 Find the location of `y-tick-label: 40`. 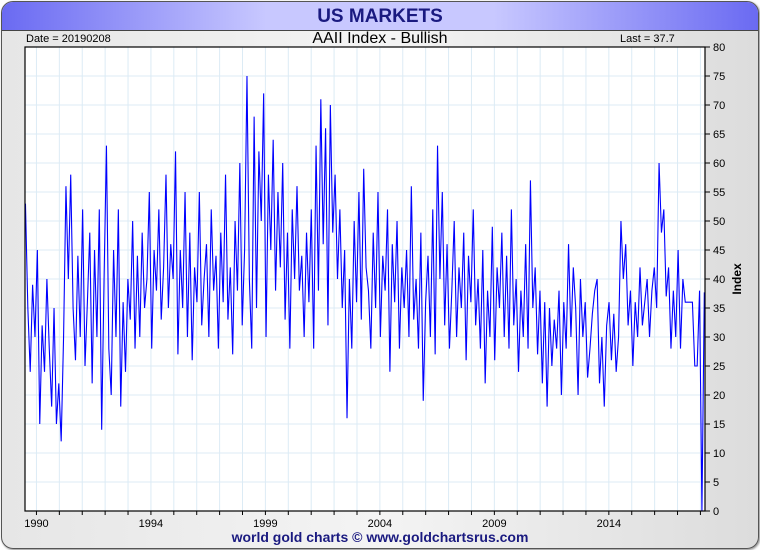

y-tick-label: 40 is located at coordinates (719, 280).